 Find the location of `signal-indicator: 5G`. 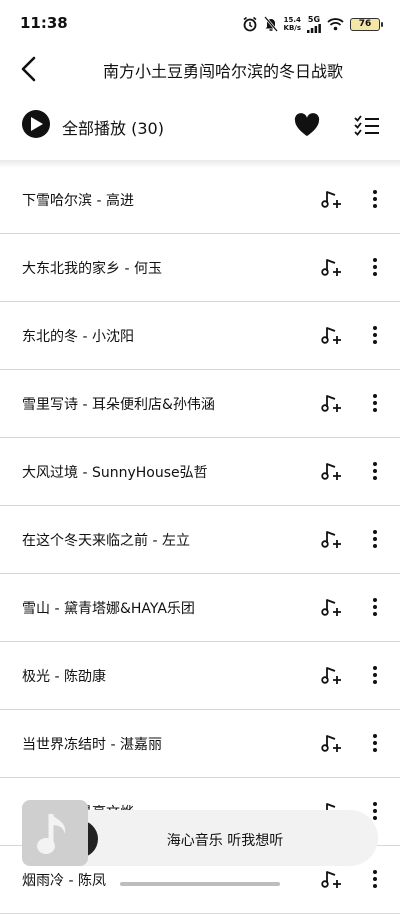

signal-indicator: 5G is located at coordinates (314, 24).